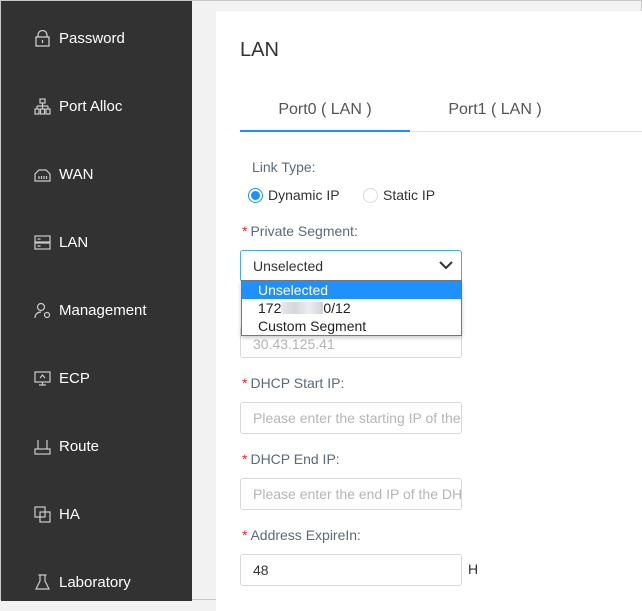 This screenshot has width=642, height=611. What do you see at coordinates (351, 290) in the screenshot?
I see `option-unselected: Unselected` at bounding box center [351, 290].